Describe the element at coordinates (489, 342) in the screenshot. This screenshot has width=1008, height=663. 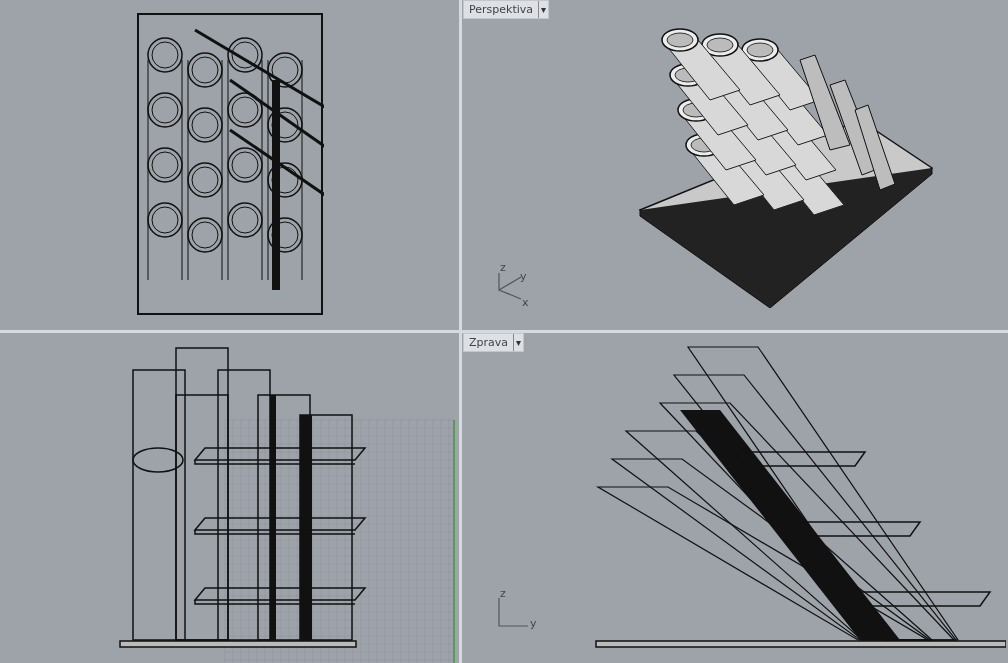
I see `viewport-tab: Zprava` at that location.